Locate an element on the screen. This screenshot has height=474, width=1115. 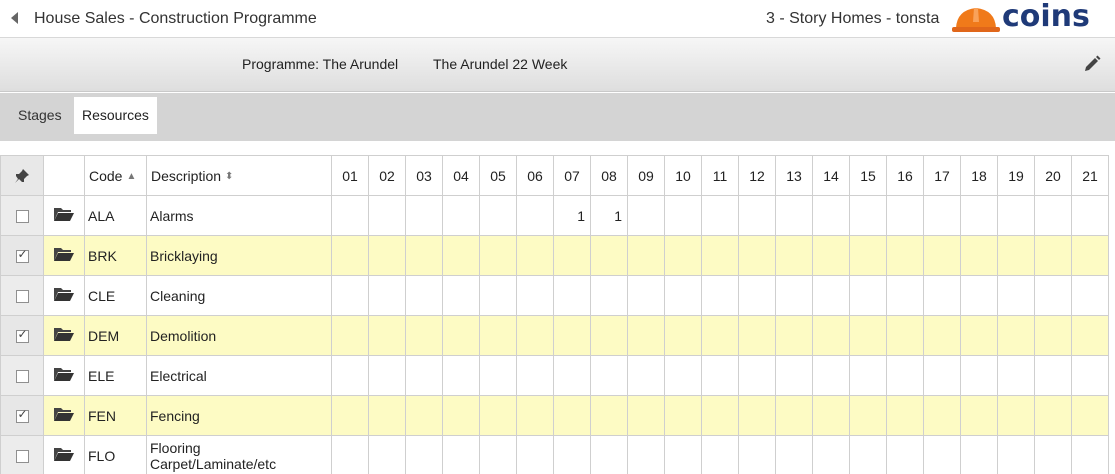
sort-icon: ⬍ is located at coordinates (229, 176).